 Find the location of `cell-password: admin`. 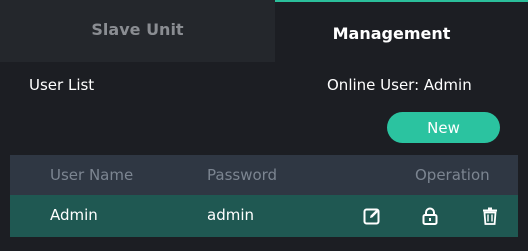

cell-password: admin is located at coordinates (230, 215).